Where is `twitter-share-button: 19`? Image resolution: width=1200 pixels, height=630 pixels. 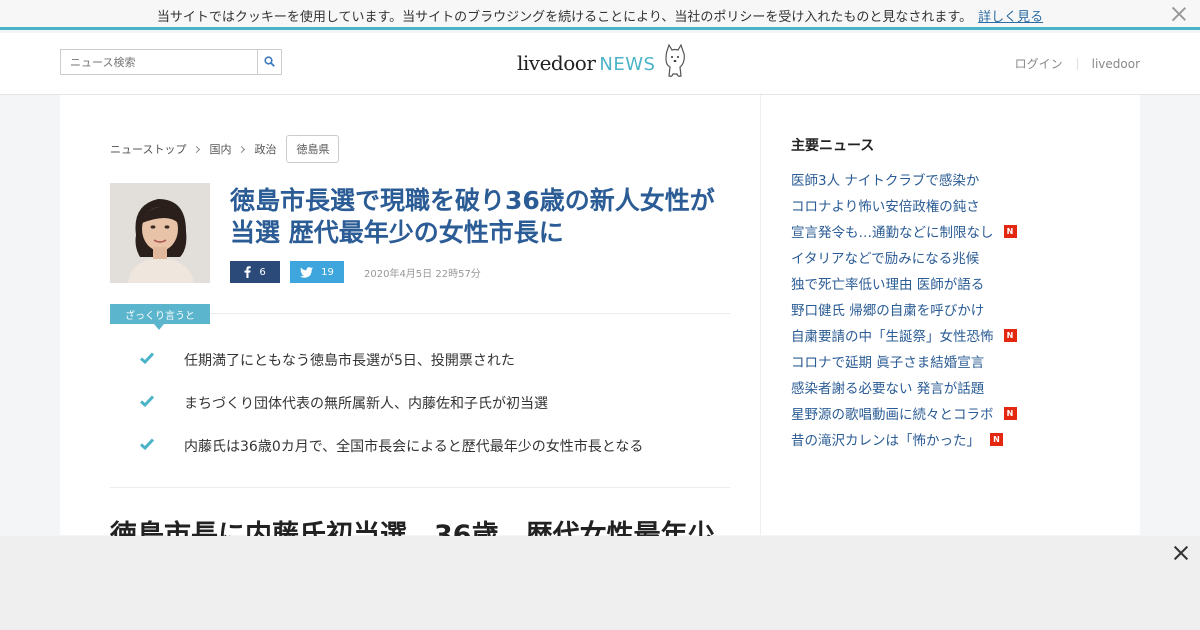 twitter-share-button: 19 is located at coordinates (317, 272).